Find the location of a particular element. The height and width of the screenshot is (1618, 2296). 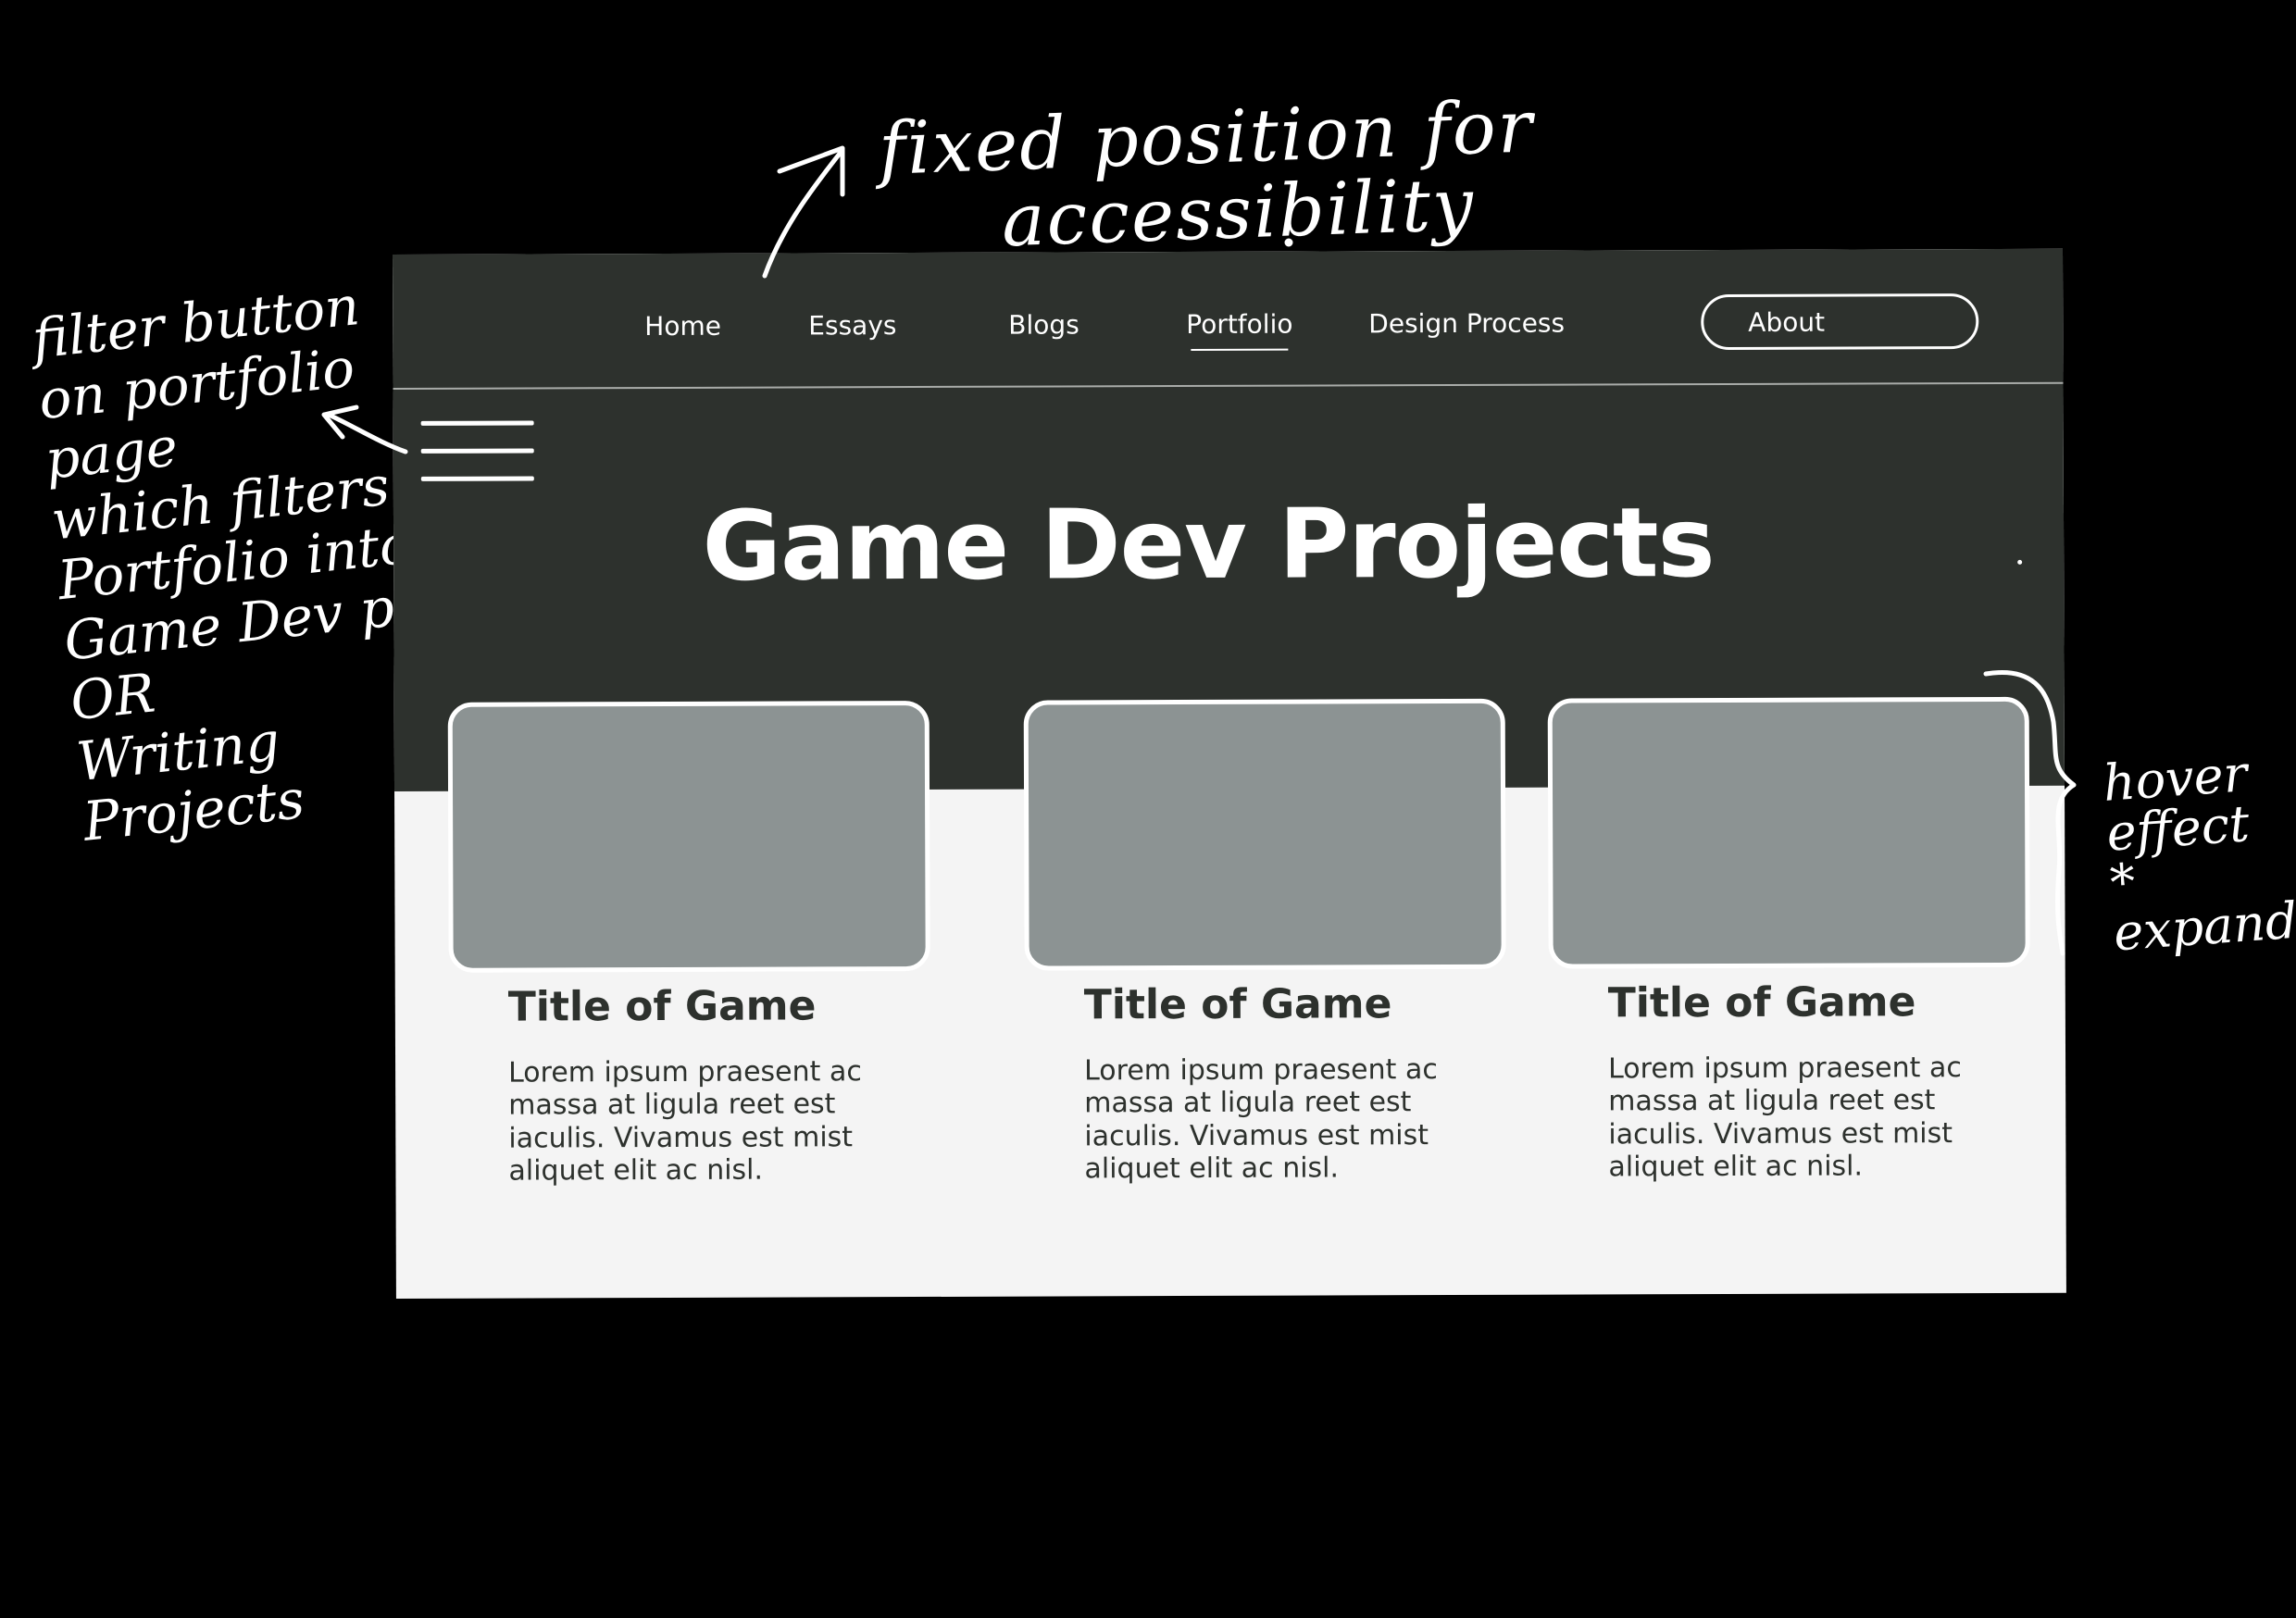

filter-menu-icon is located at coordinates (477, 451).